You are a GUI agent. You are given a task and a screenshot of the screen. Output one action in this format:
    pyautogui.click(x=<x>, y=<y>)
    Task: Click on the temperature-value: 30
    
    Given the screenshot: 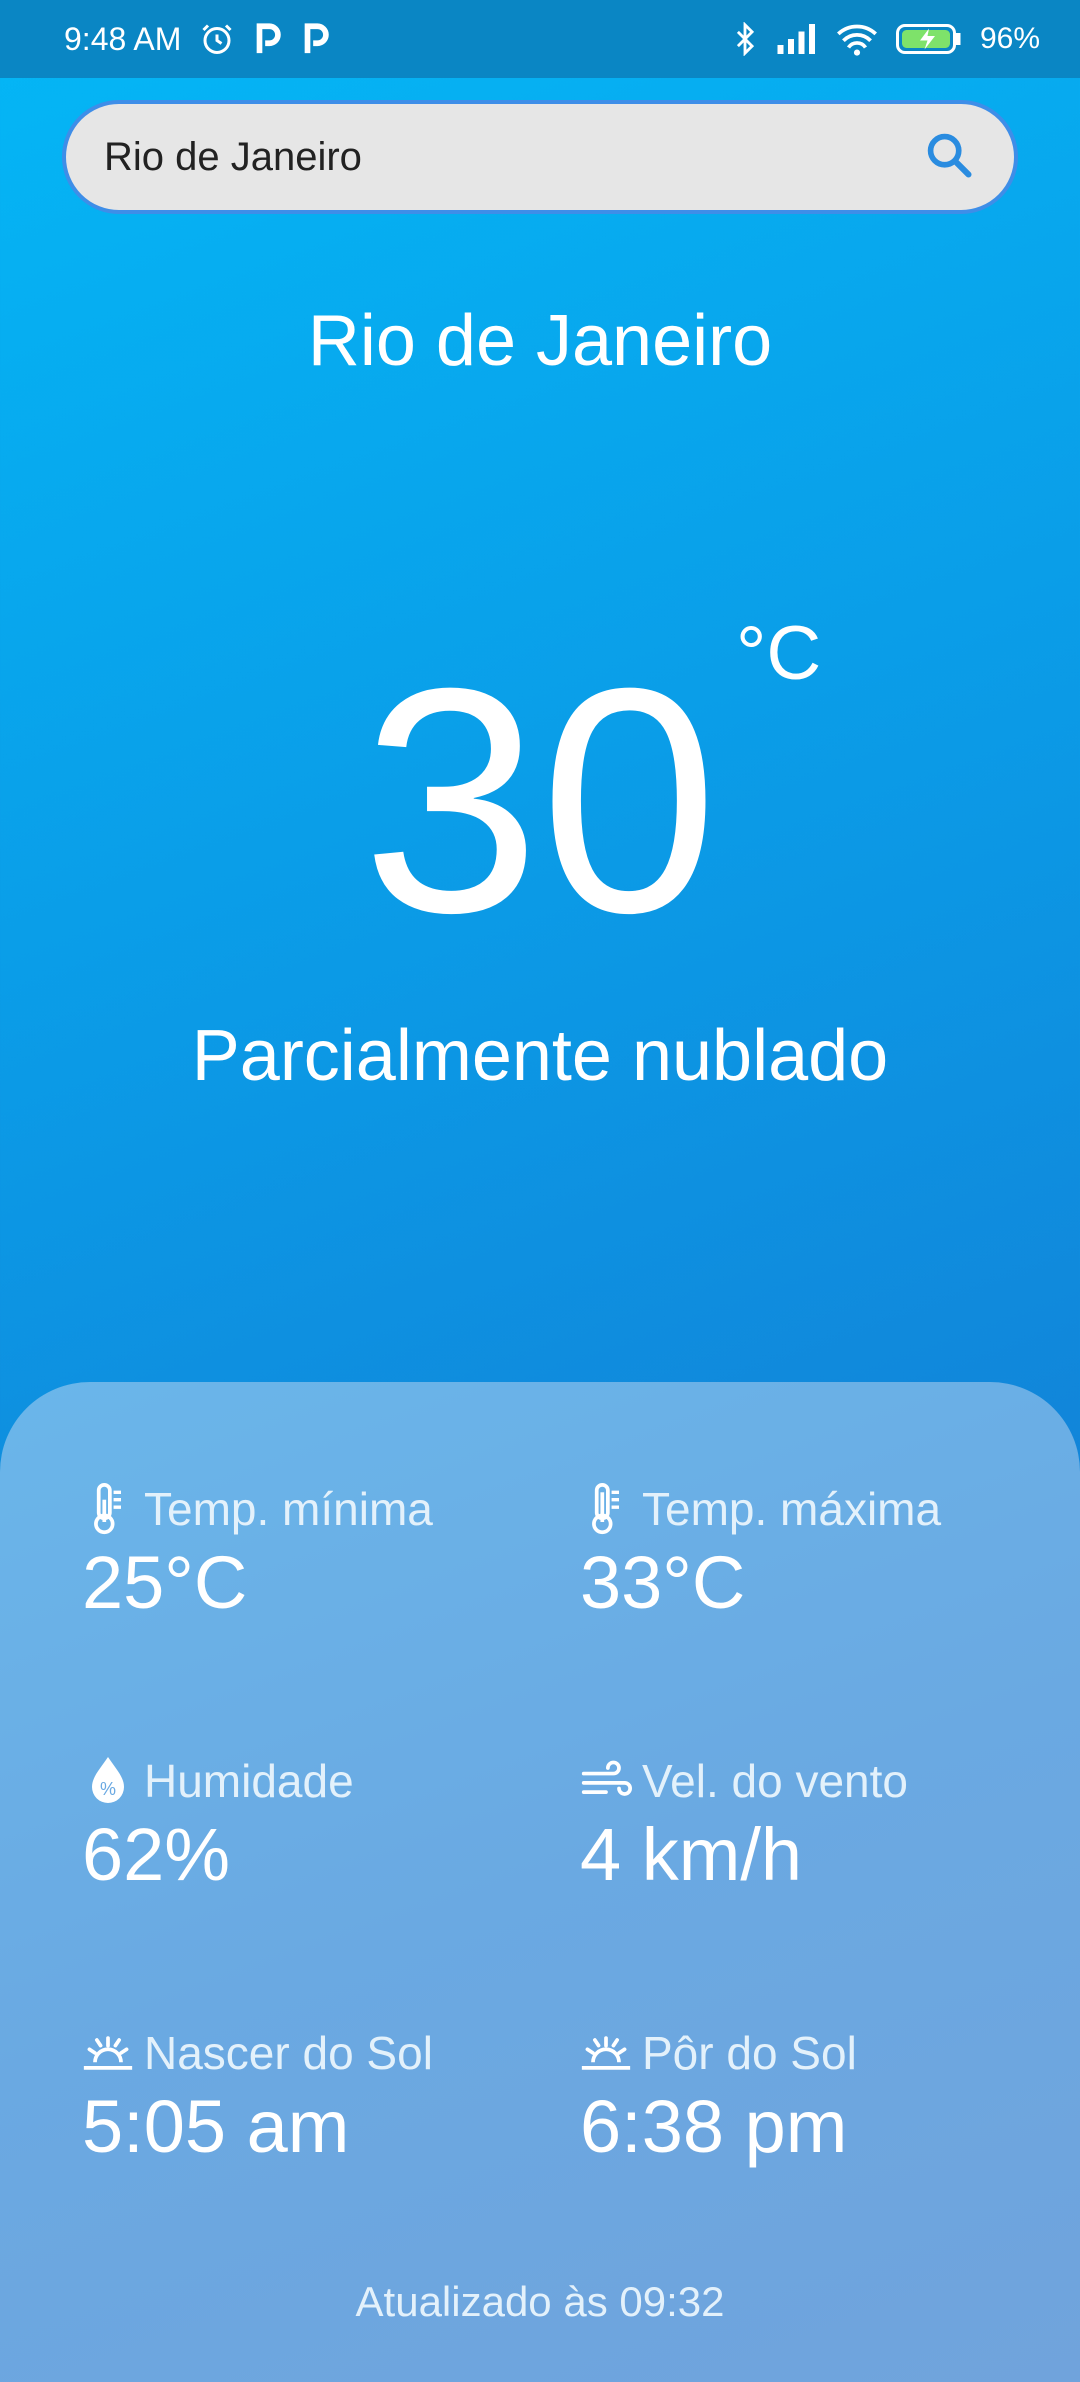 What is the action you would take?
    pyautogui.click(x=540, y=800)
    